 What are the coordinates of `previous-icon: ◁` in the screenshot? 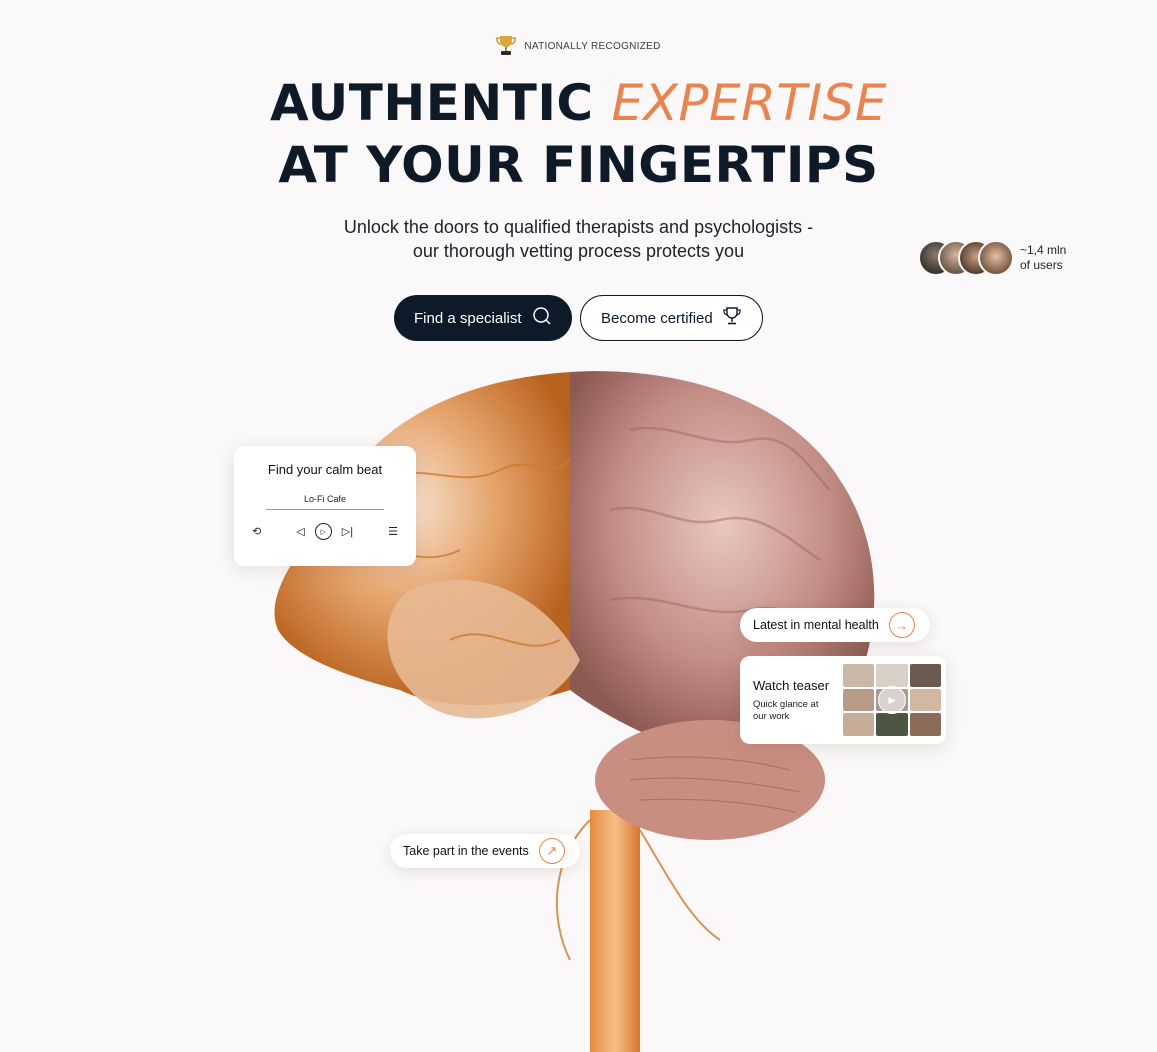 It's located at (300, 531).